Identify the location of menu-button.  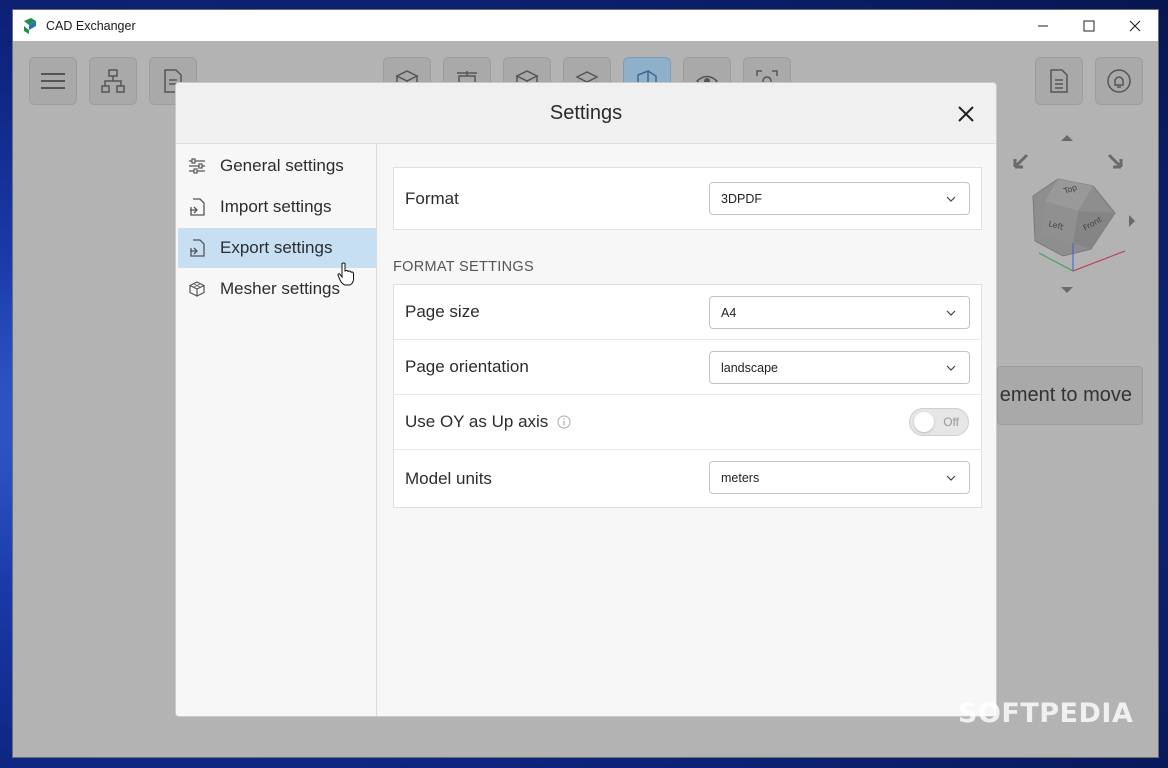
(53, 81).